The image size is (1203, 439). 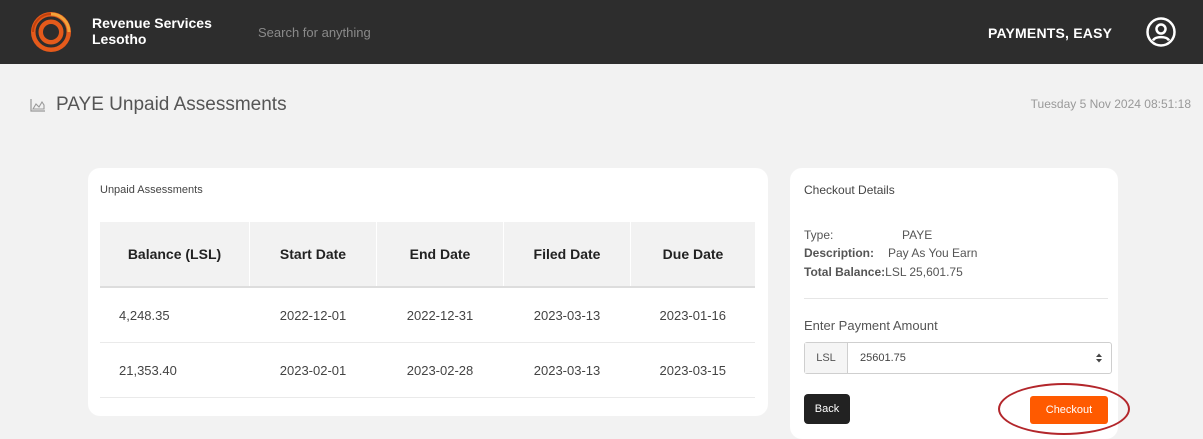 I want to click on brand-name: Revenue Services Lesotho, so click(x=152, y=31).